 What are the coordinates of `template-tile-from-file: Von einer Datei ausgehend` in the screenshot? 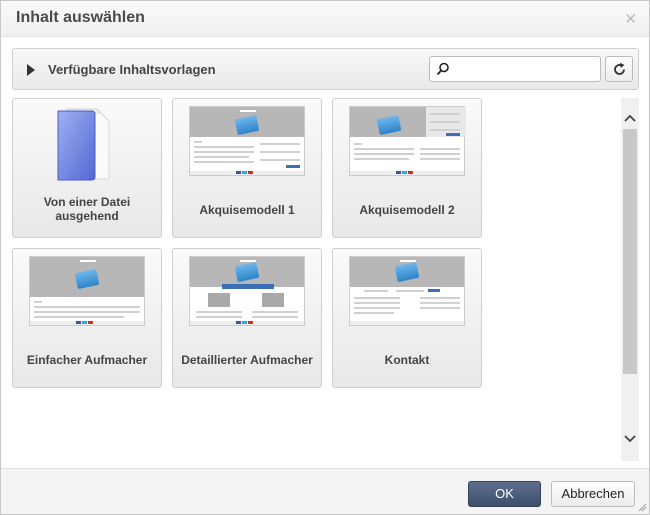 It's located at (87, 168).